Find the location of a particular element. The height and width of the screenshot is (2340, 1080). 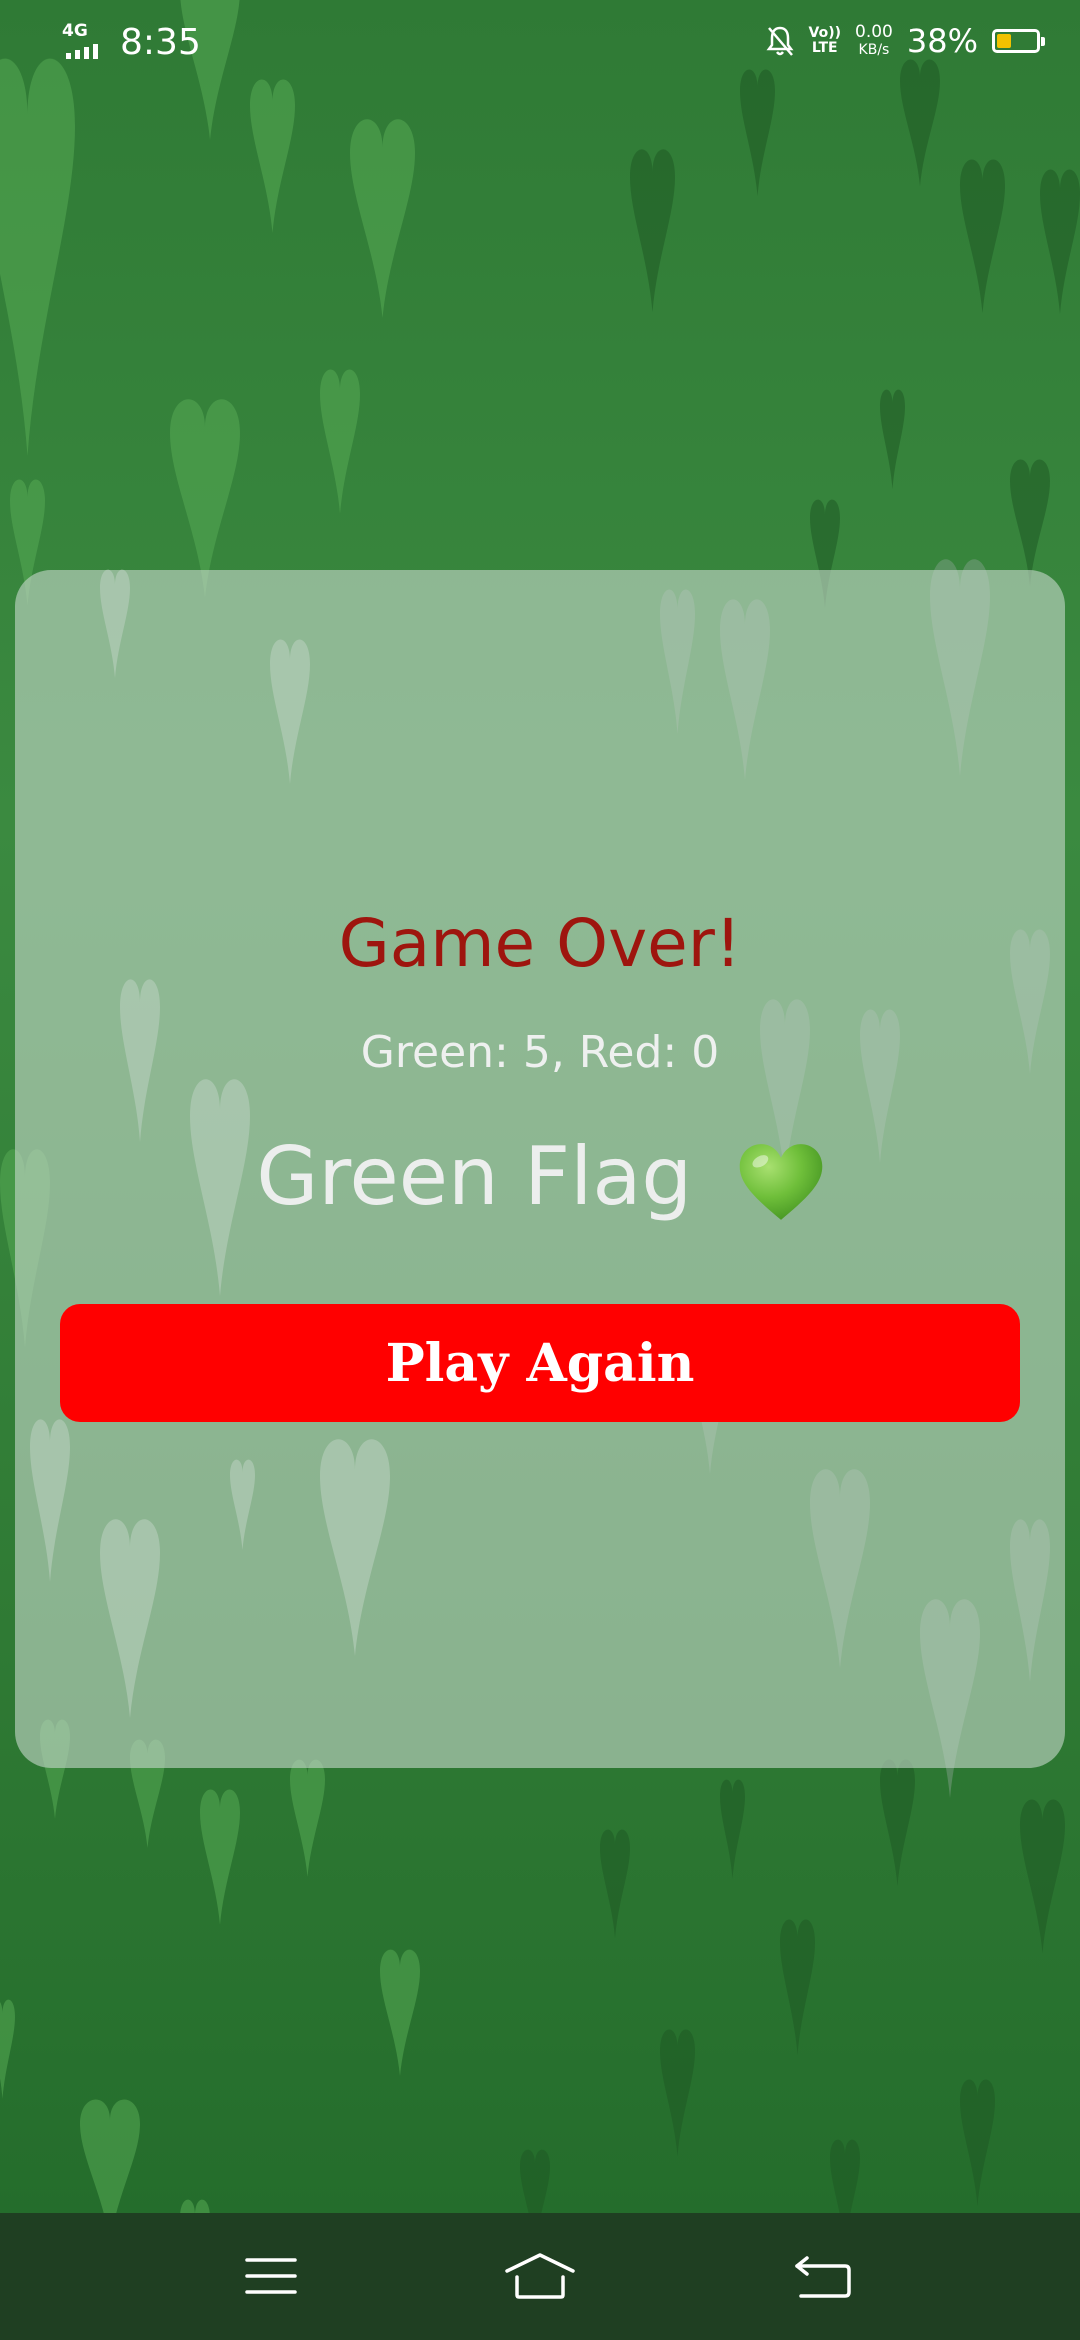

status-bar: 4G 8:35 Vo)) LTE 0.00 KB/s 38% is located at coordinates (540, 45).